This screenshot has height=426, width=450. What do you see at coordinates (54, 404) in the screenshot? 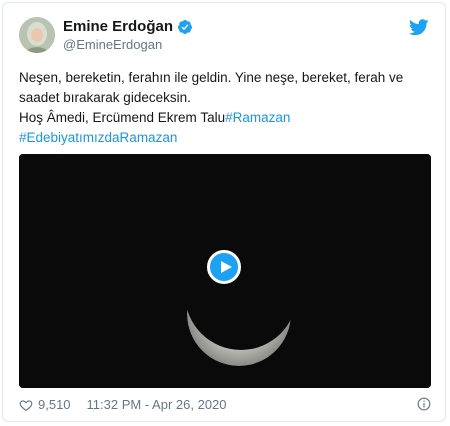
I see `like-count: 9,510` at bounding box center [54, 404].